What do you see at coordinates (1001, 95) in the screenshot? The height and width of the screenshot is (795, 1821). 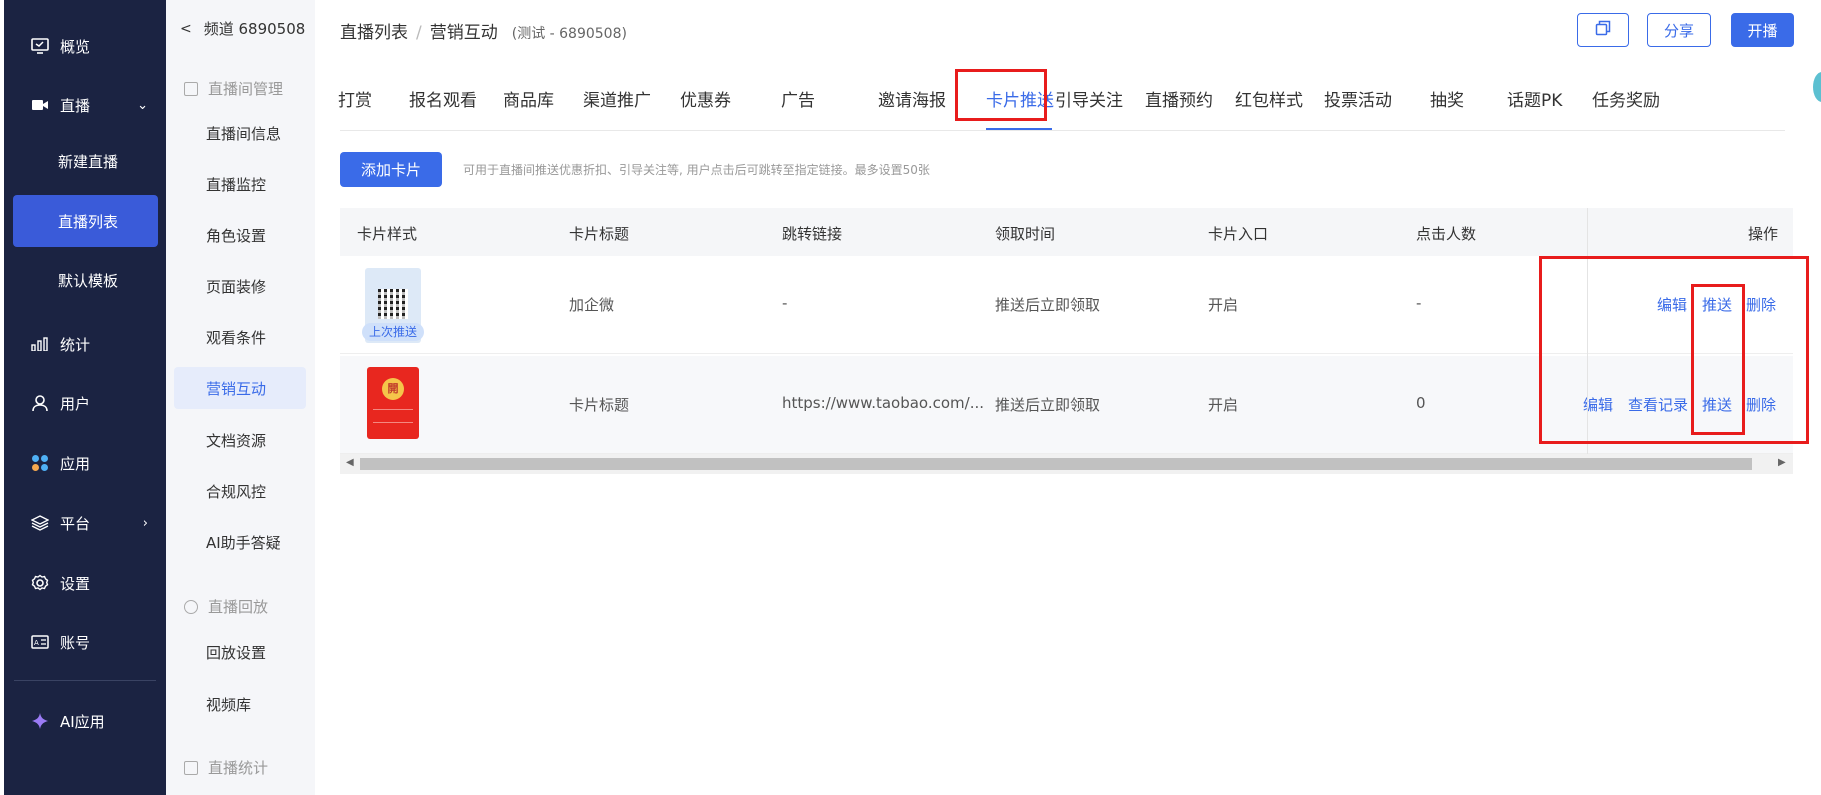 I see `highlight-card-push-tab` at bounding box center [1001, 95].